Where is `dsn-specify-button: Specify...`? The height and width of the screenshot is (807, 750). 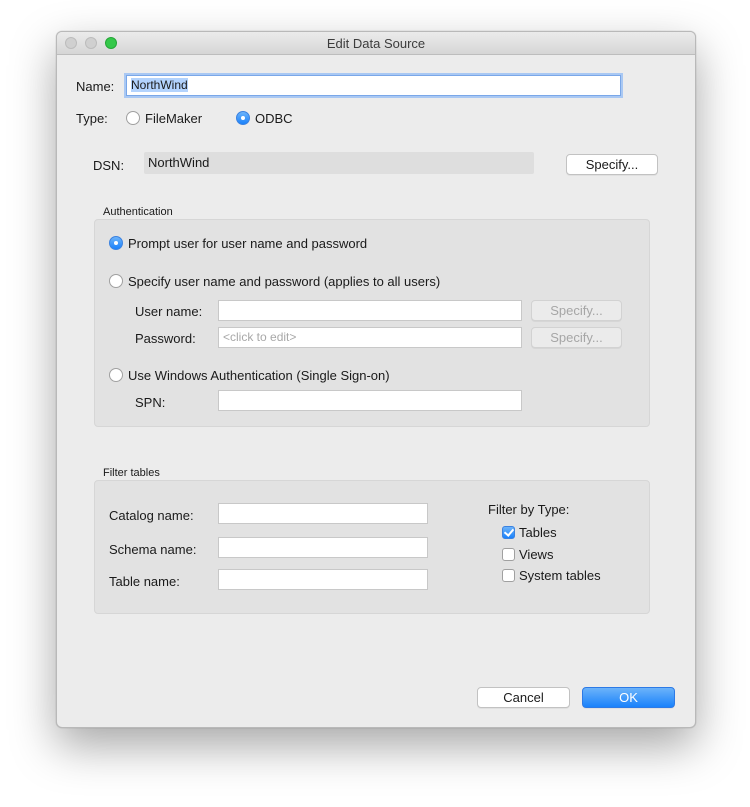 dsn-specify-button: Specify... is located at coordinates (612, 164).